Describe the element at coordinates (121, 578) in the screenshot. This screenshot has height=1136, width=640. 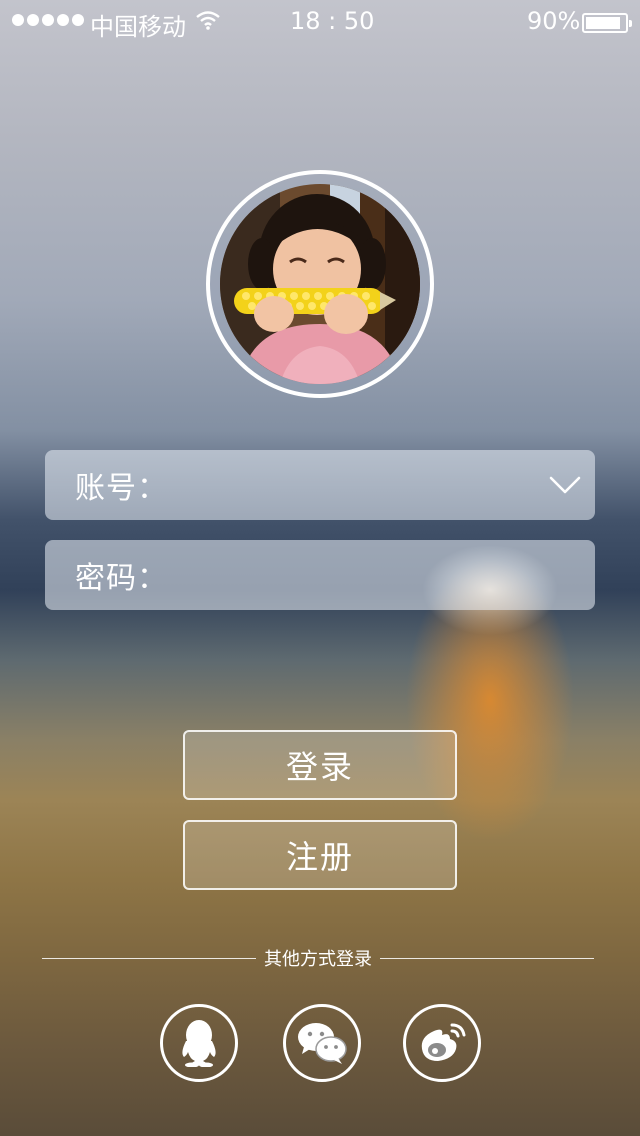
I see `password-label: 密码：` at that location.